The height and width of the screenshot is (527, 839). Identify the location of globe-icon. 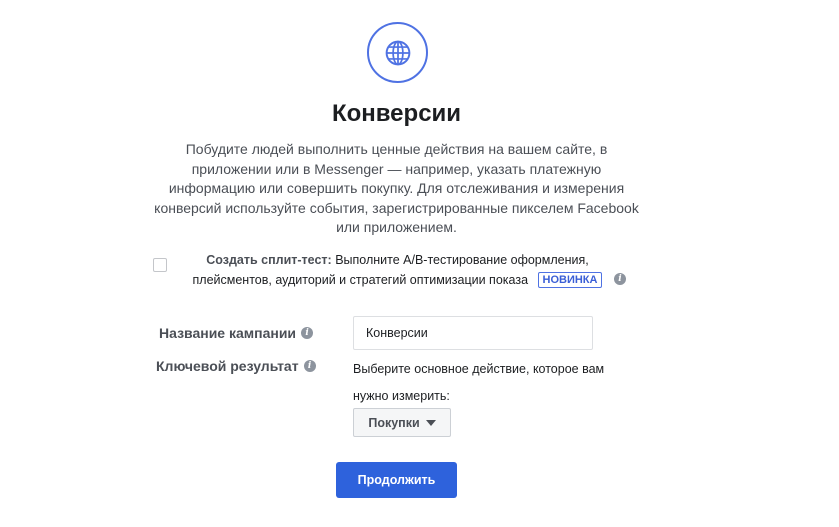
(397, 52).